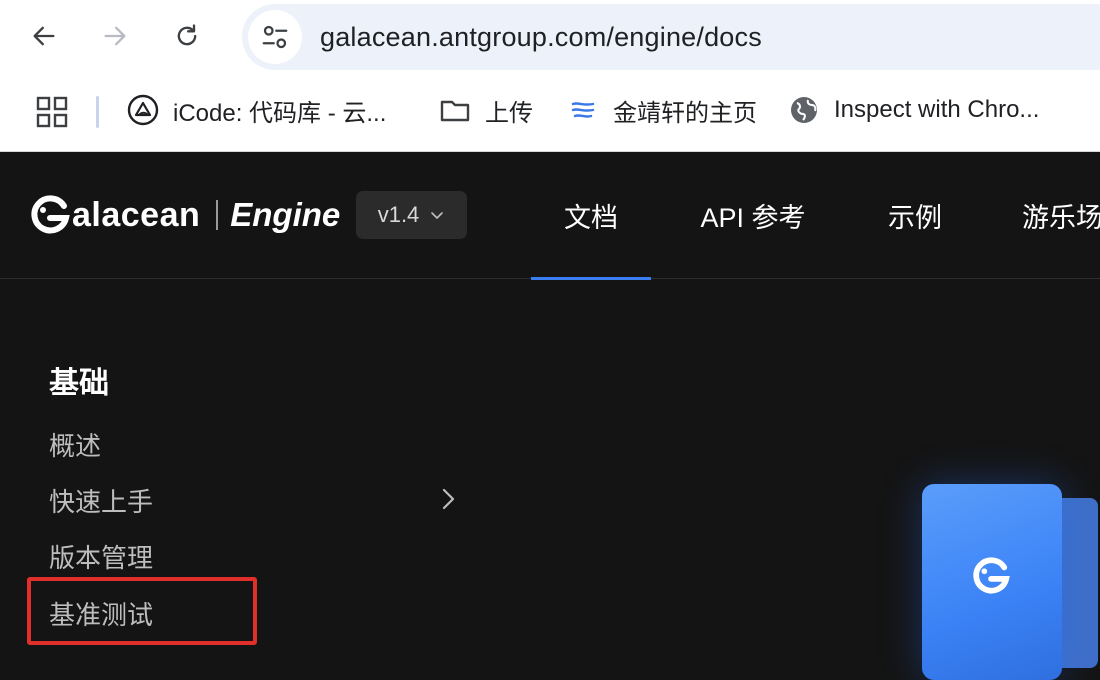  What do you see at coordinates (79, 383) in the screenshot?
I see `sidebar-section-heading: 基础` at bounding box center [79, 383].